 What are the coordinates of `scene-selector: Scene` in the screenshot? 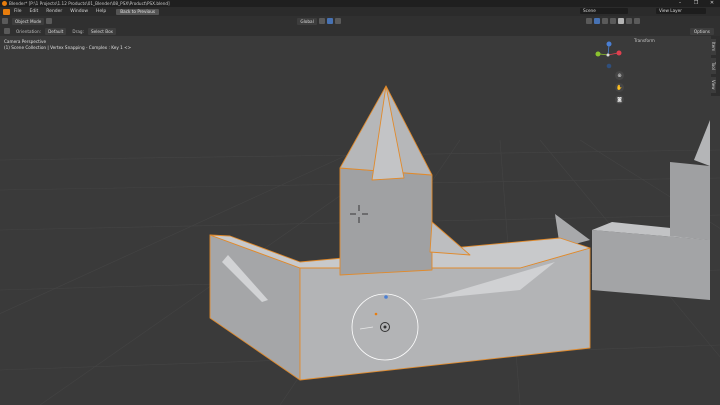 It's located at (604, 11).